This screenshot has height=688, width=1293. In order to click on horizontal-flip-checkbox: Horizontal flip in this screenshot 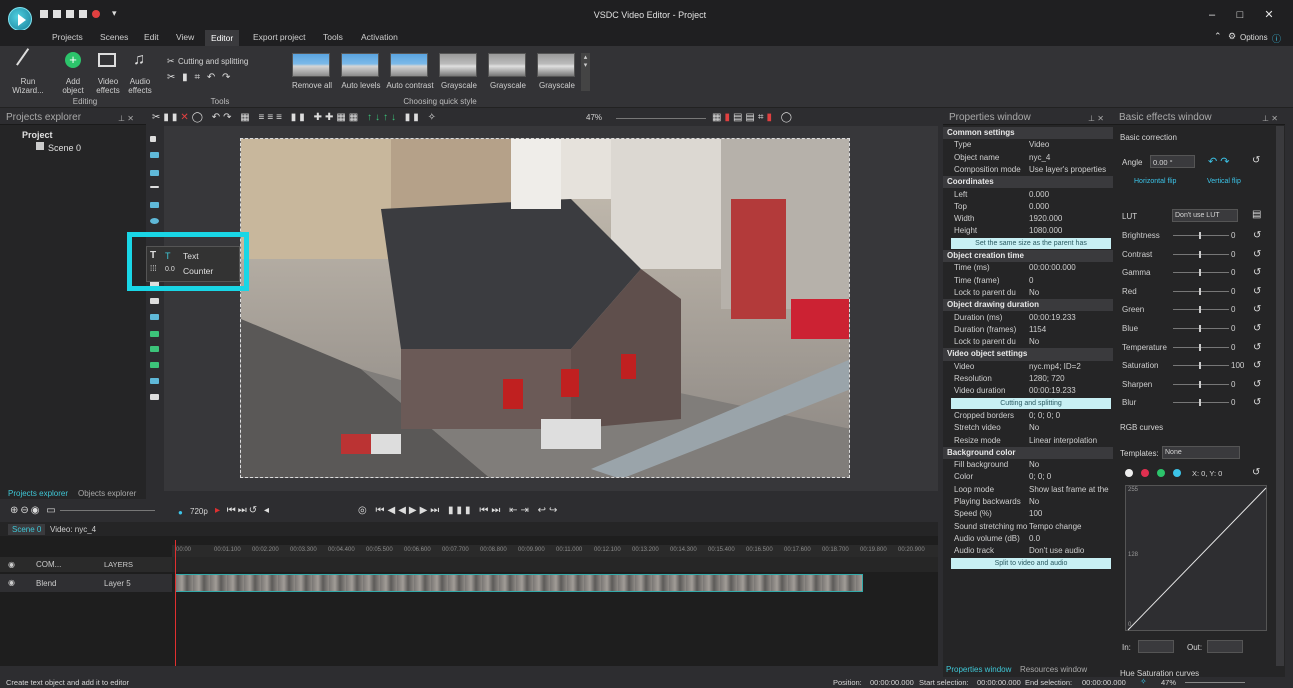, I will do `click(1155, 181)`.